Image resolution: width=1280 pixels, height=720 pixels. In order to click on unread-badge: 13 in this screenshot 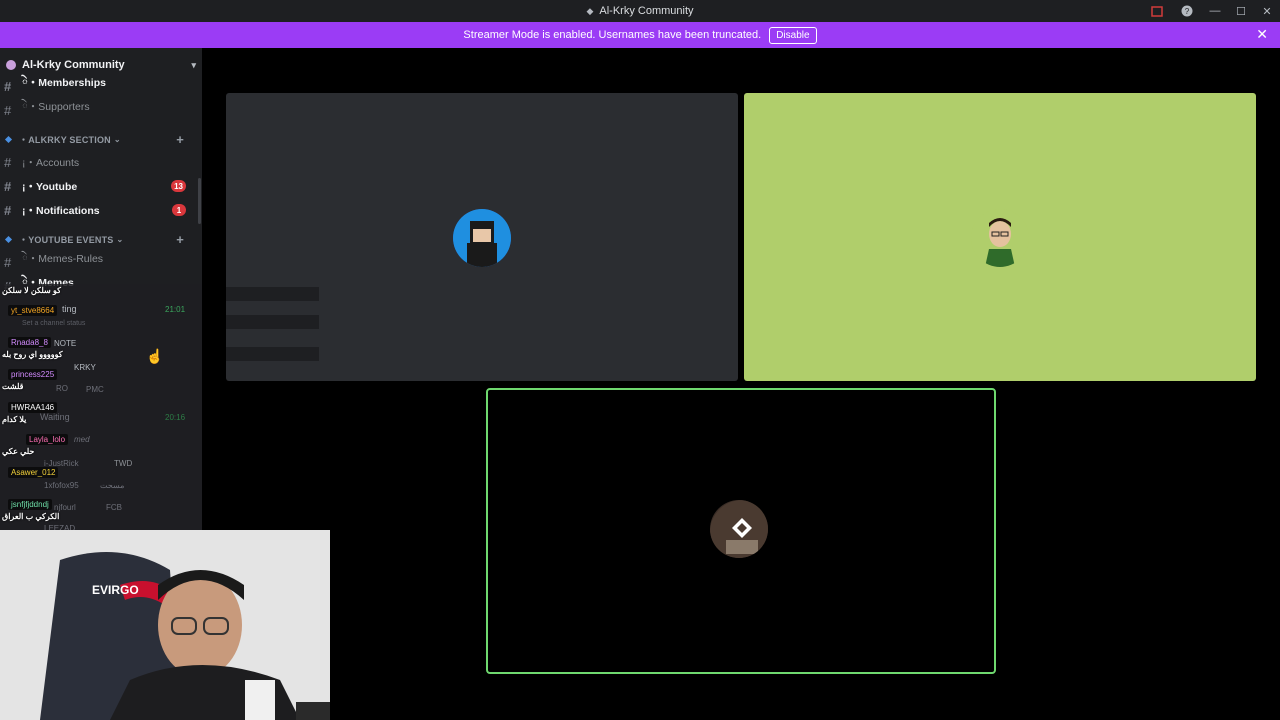, I will do `click(178, 186)`.